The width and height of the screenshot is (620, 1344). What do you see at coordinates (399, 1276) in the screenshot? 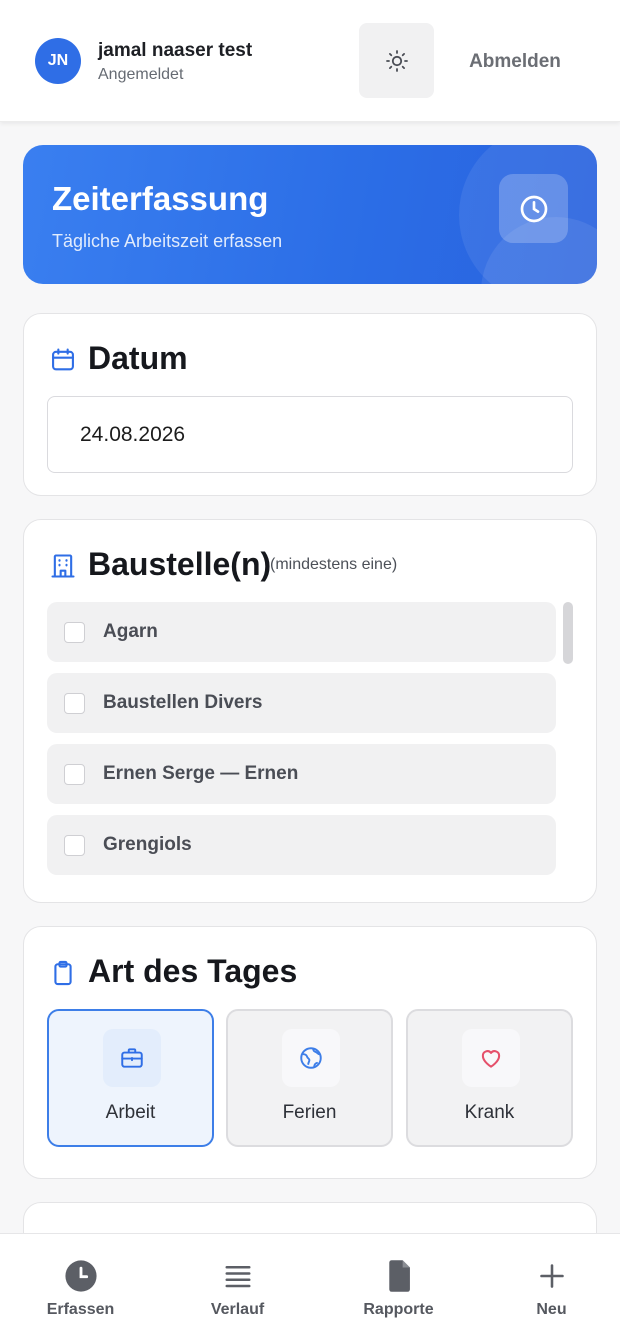
I see `document-icon` at bounding box center [399, 1276].